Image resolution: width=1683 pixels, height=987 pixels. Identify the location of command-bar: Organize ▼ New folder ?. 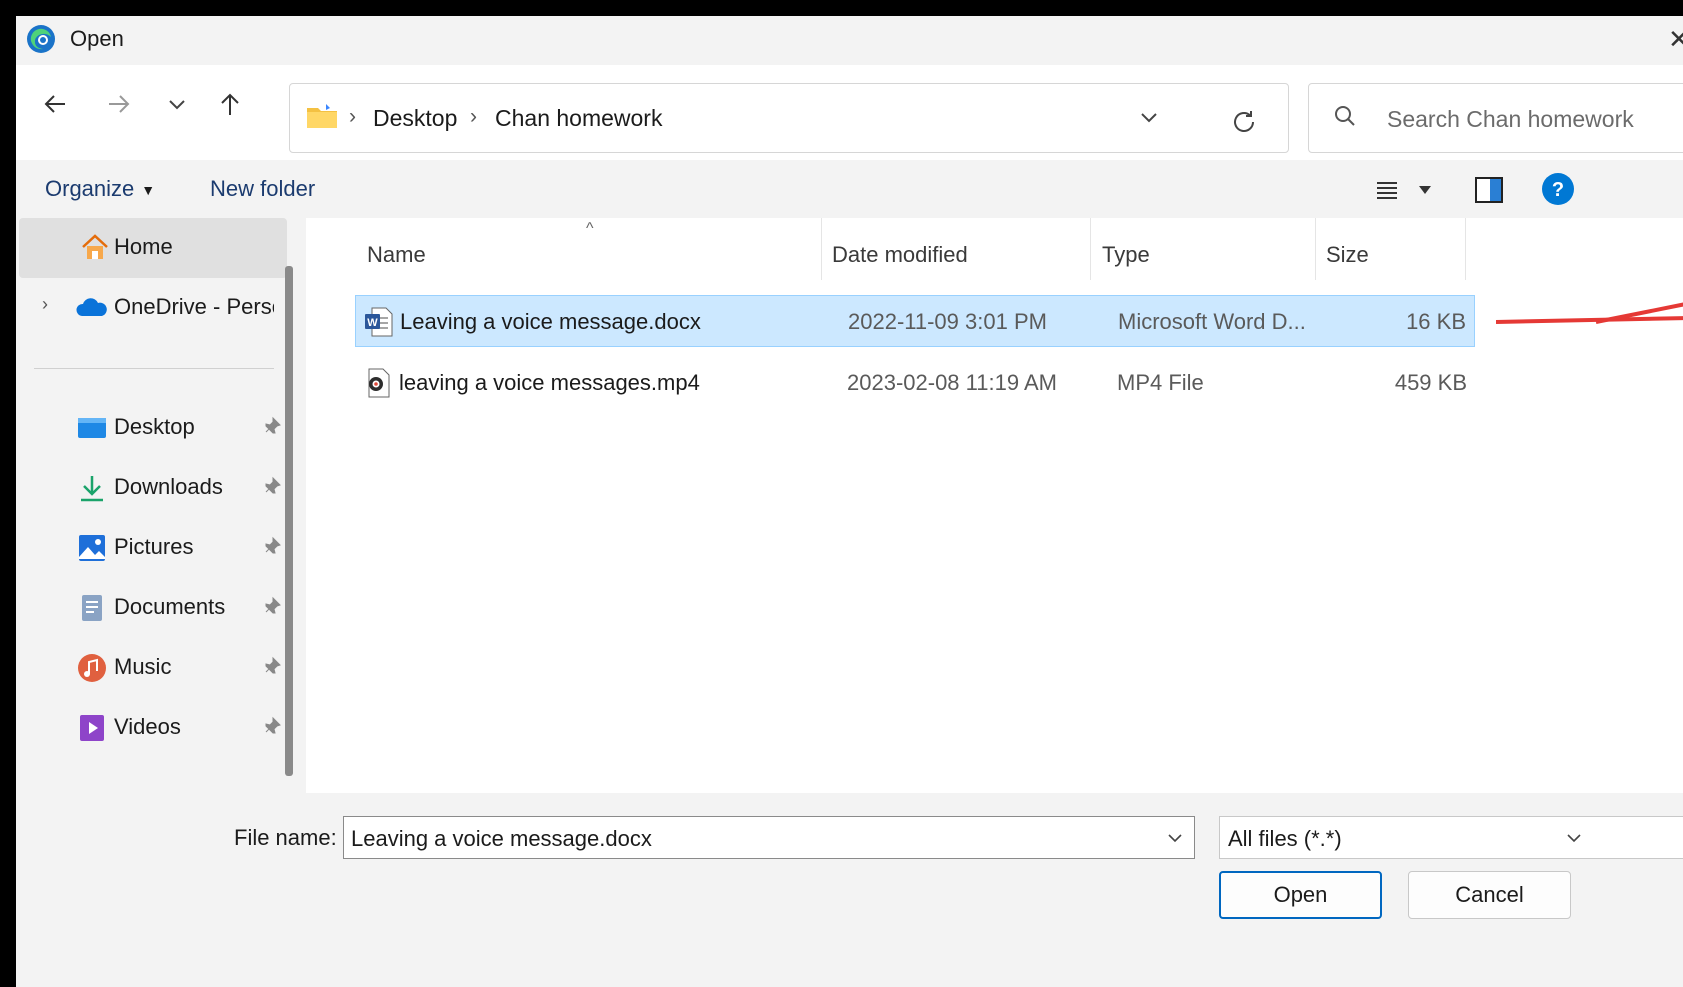
(849, 189).